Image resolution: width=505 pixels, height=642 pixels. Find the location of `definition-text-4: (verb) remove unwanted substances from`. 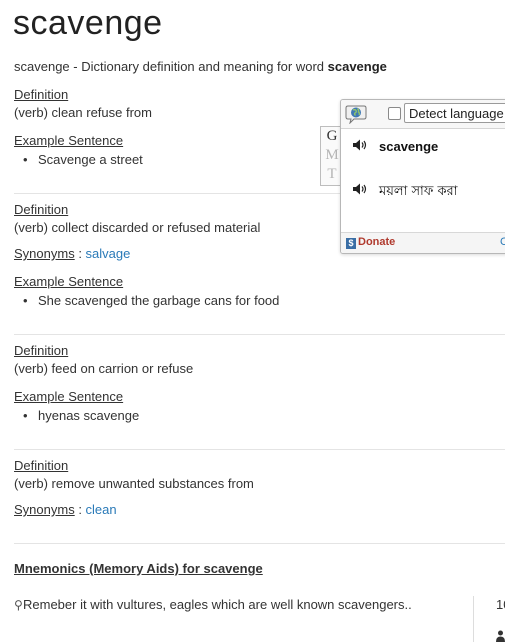

definition-text-4: (verb) remove unwanted substances from is located at coordinates (134, 483).